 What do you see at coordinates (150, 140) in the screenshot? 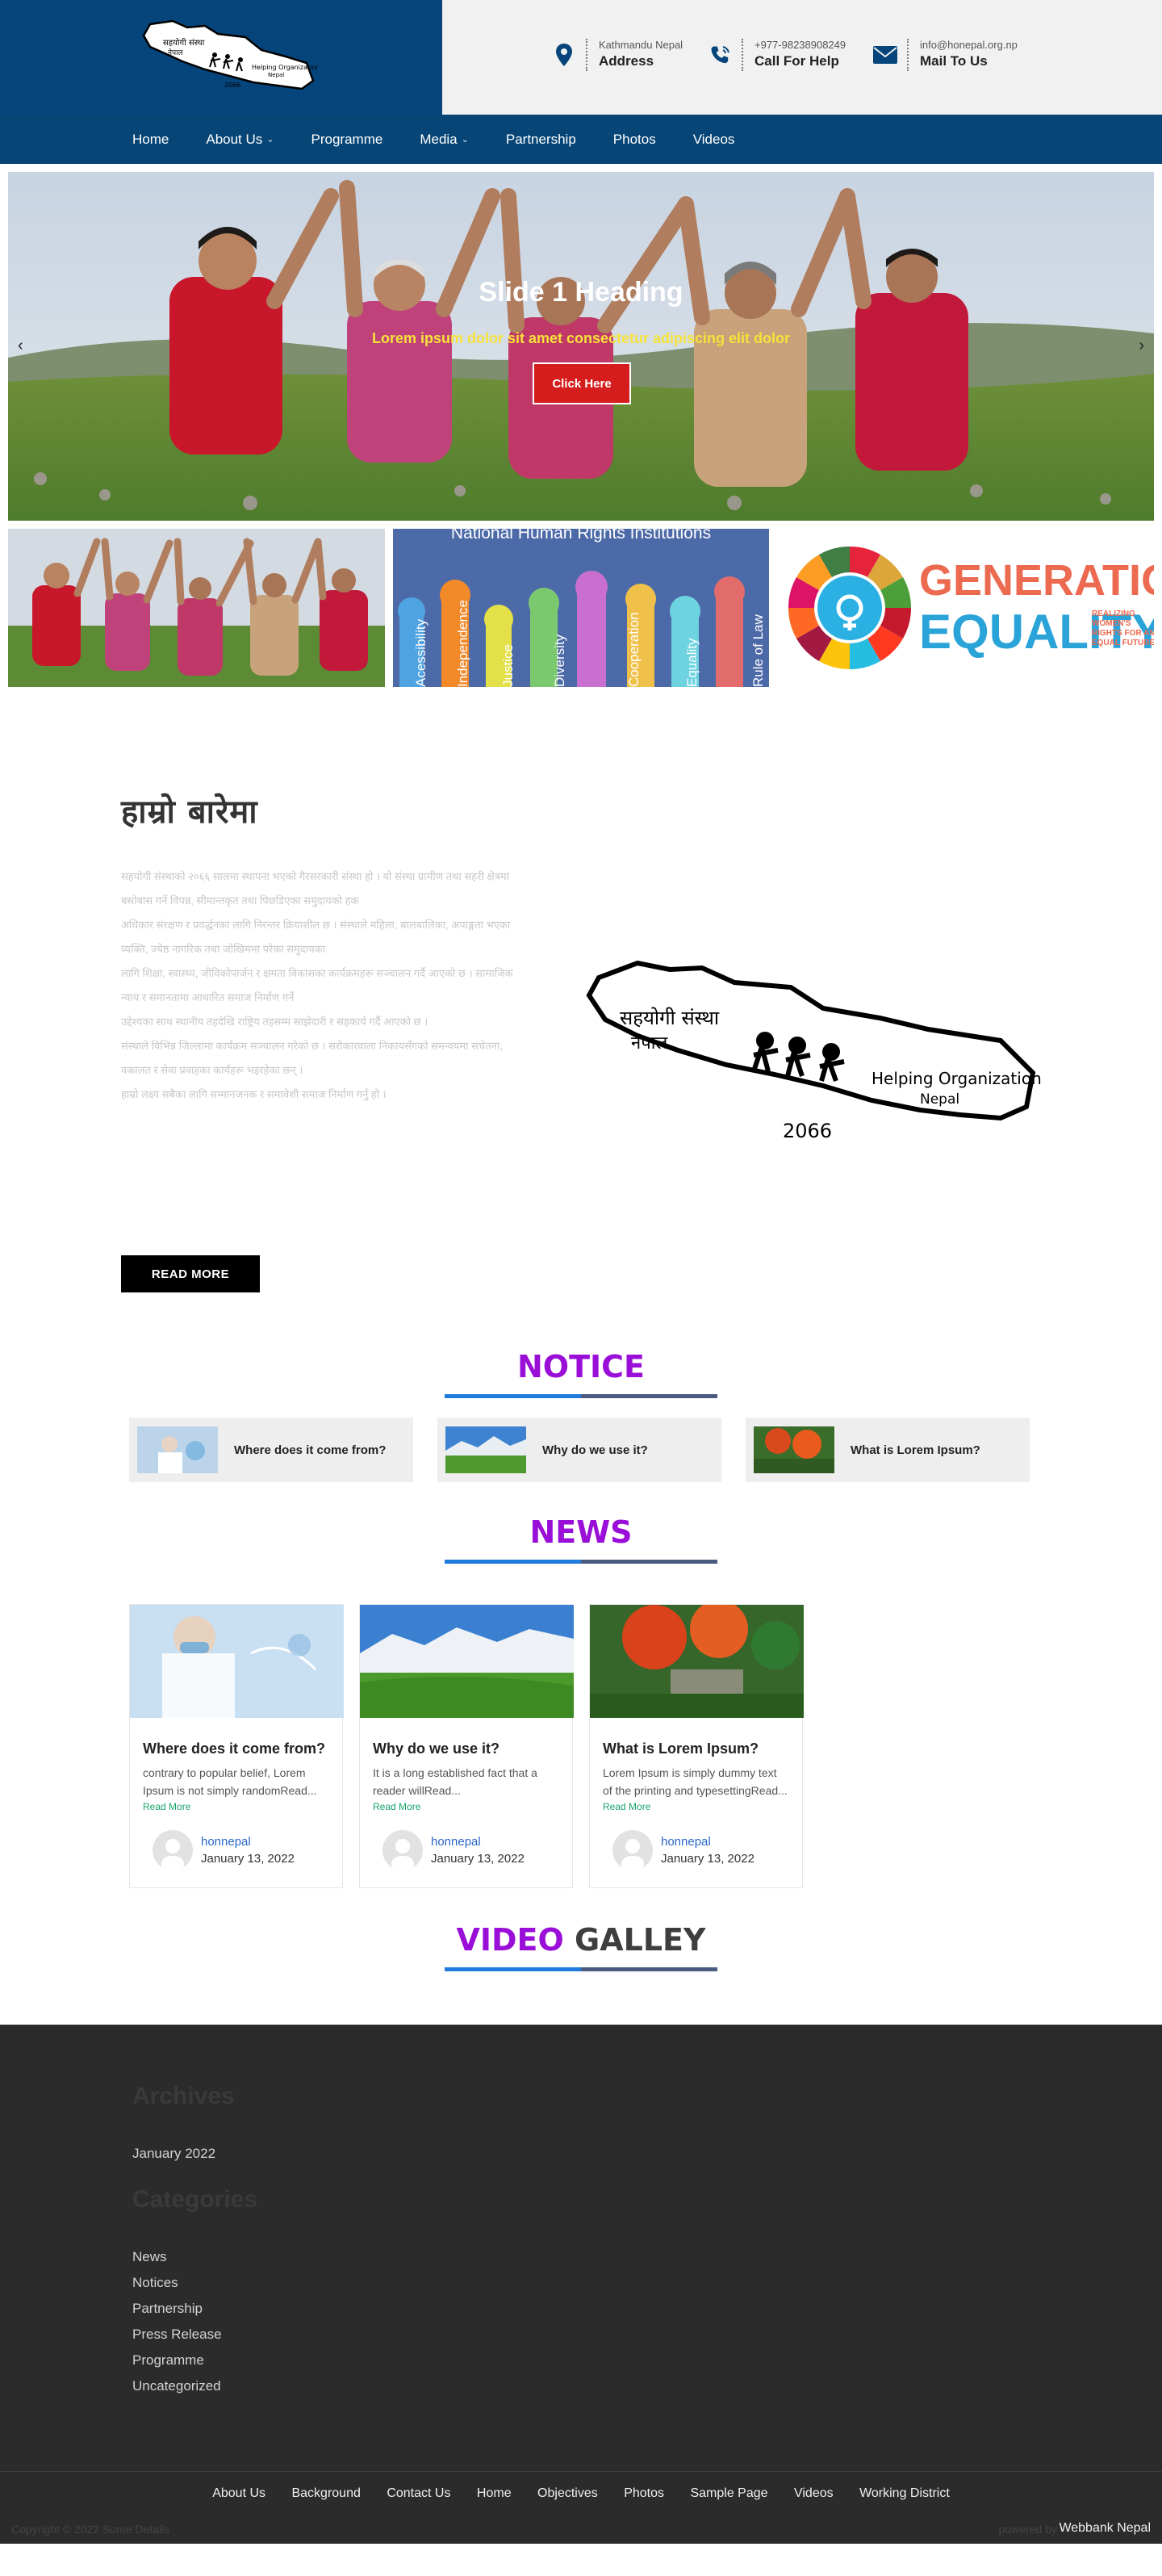
I see `nav-home: Home` at bounding box center [150, 140].